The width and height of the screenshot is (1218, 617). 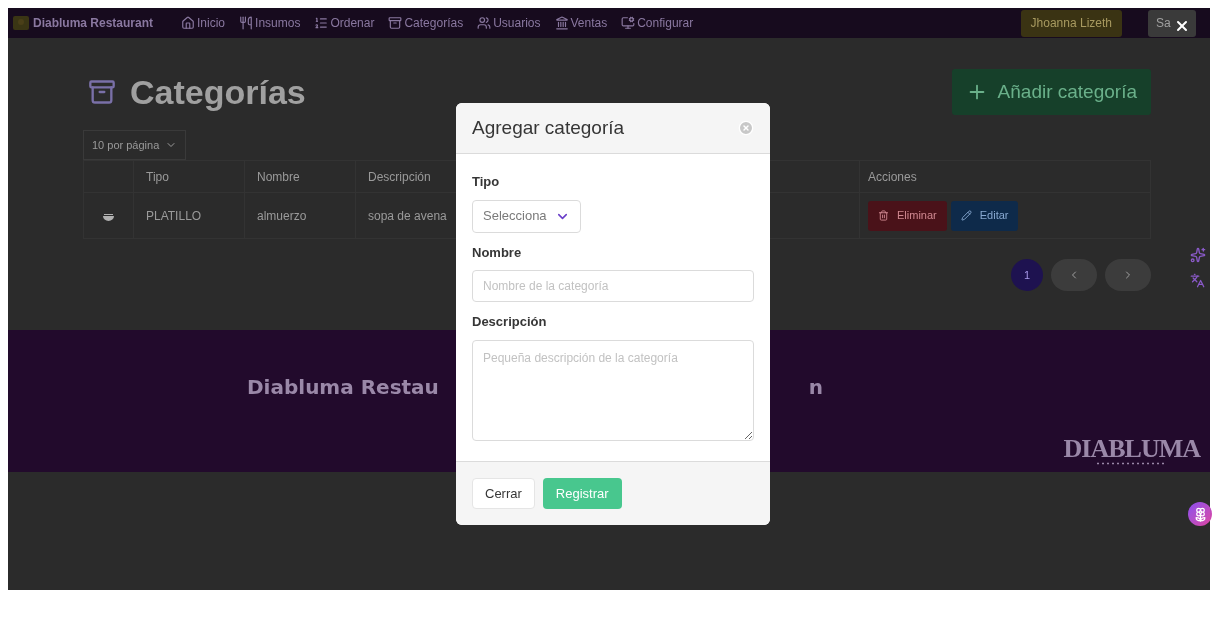 What do you see at coordinates (246, 23) in the screenshot?
I see `utensils-icon` at bounding box center [246, 23].